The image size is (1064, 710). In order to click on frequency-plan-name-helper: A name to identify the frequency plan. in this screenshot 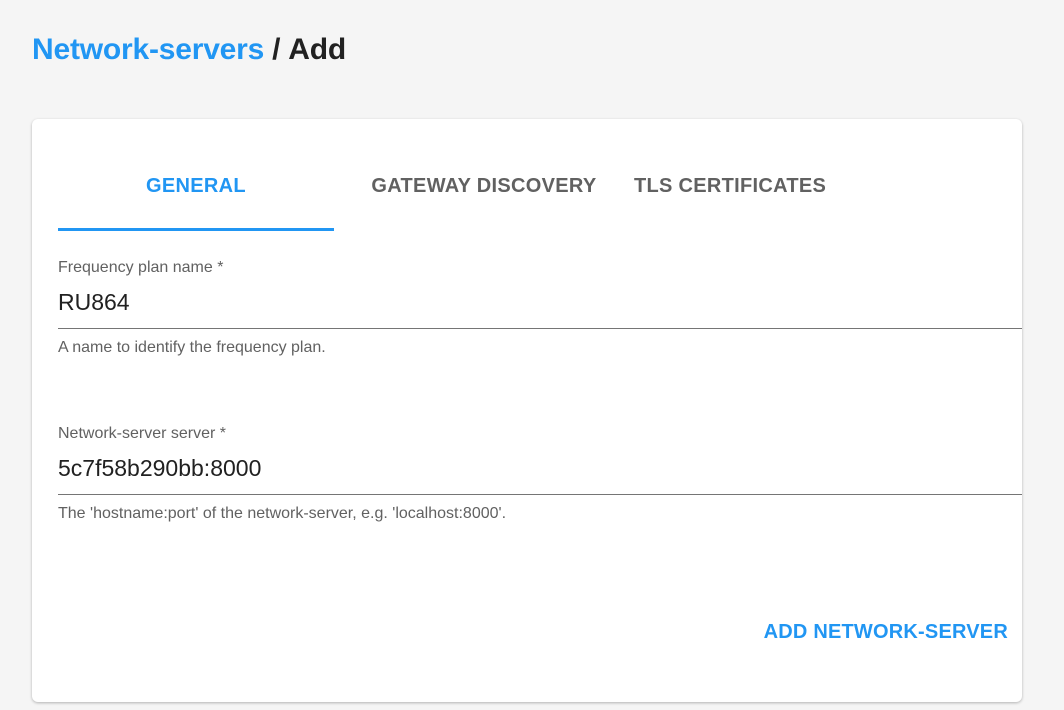, I will do `click(192, 347)`.